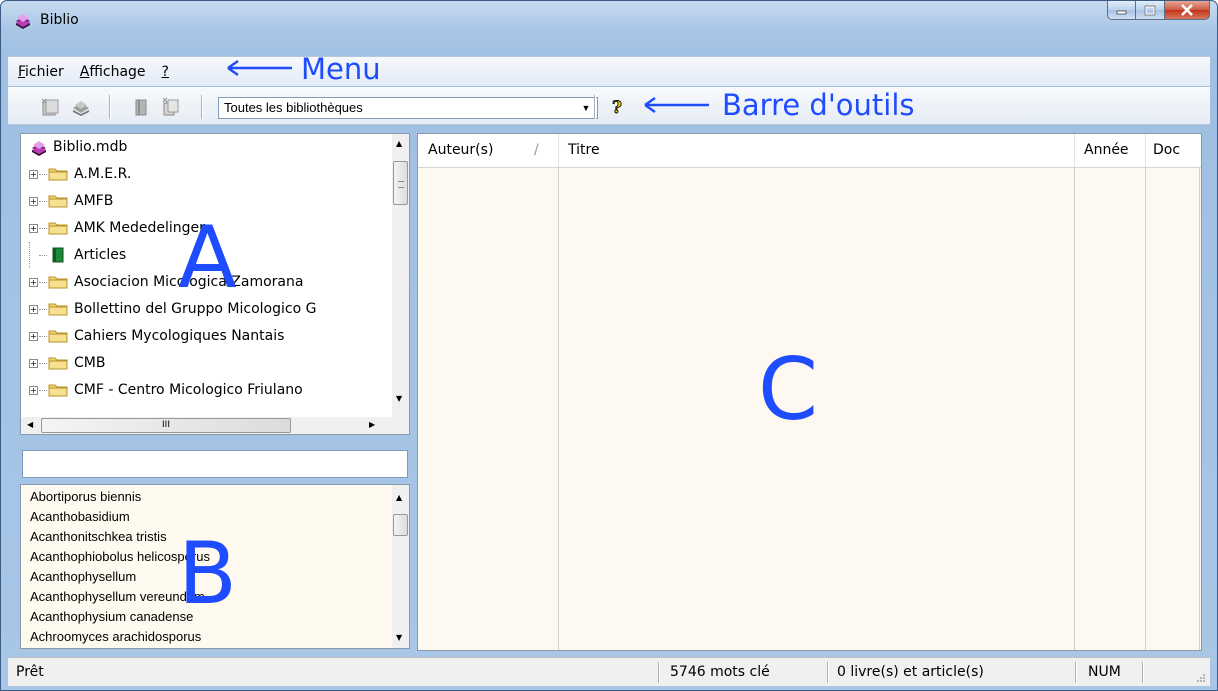 The height and width of the screenshot is (691, 1218). What do you see at coordinates (115, 636) in the screenshot?
I see `keyword-list-item: Achroomyces arachidosporus` at bounding box center [115, 636].